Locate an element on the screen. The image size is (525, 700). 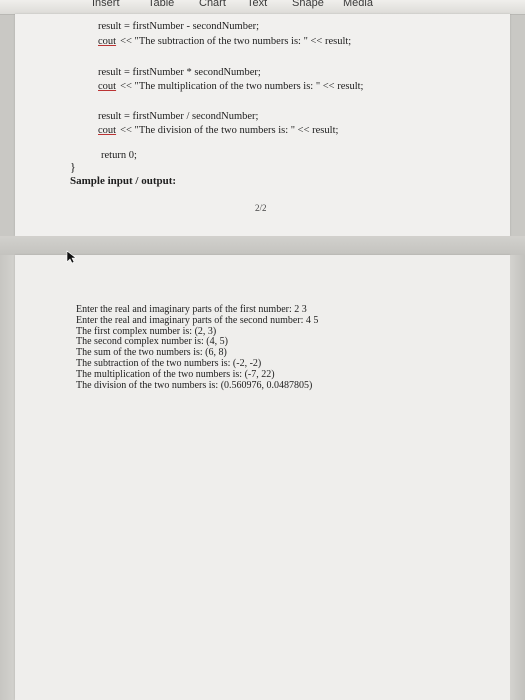
mouse-pointer-icon is located at coordinates (71, 257).